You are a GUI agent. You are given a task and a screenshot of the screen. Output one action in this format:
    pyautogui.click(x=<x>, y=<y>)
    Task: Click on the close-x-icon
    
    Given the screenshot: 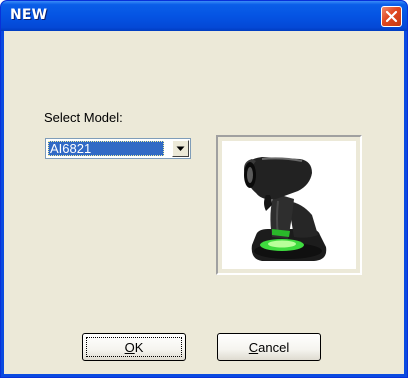 What is the action you would take?
    pyautogui.click(x=391, y=16)
    